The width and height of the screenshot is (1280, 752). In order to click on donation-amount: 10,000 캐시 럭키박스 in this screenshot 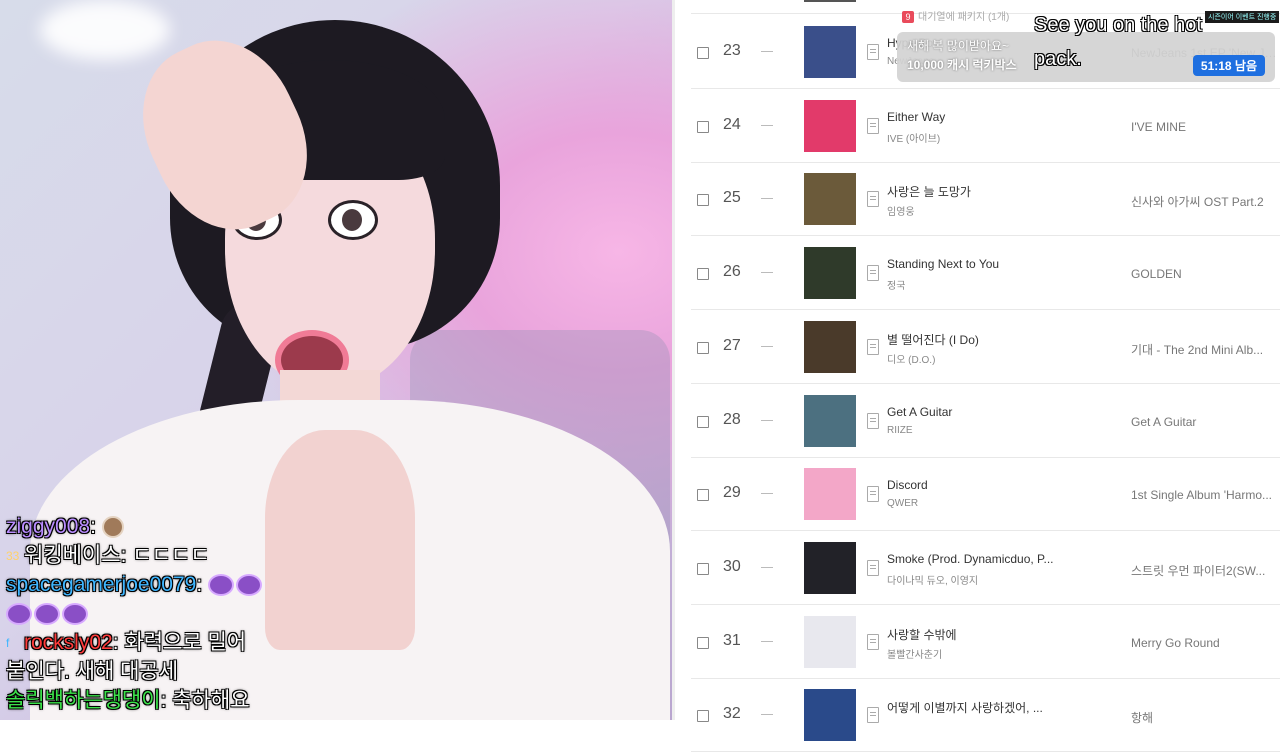, I will do `click(962, 65)`.